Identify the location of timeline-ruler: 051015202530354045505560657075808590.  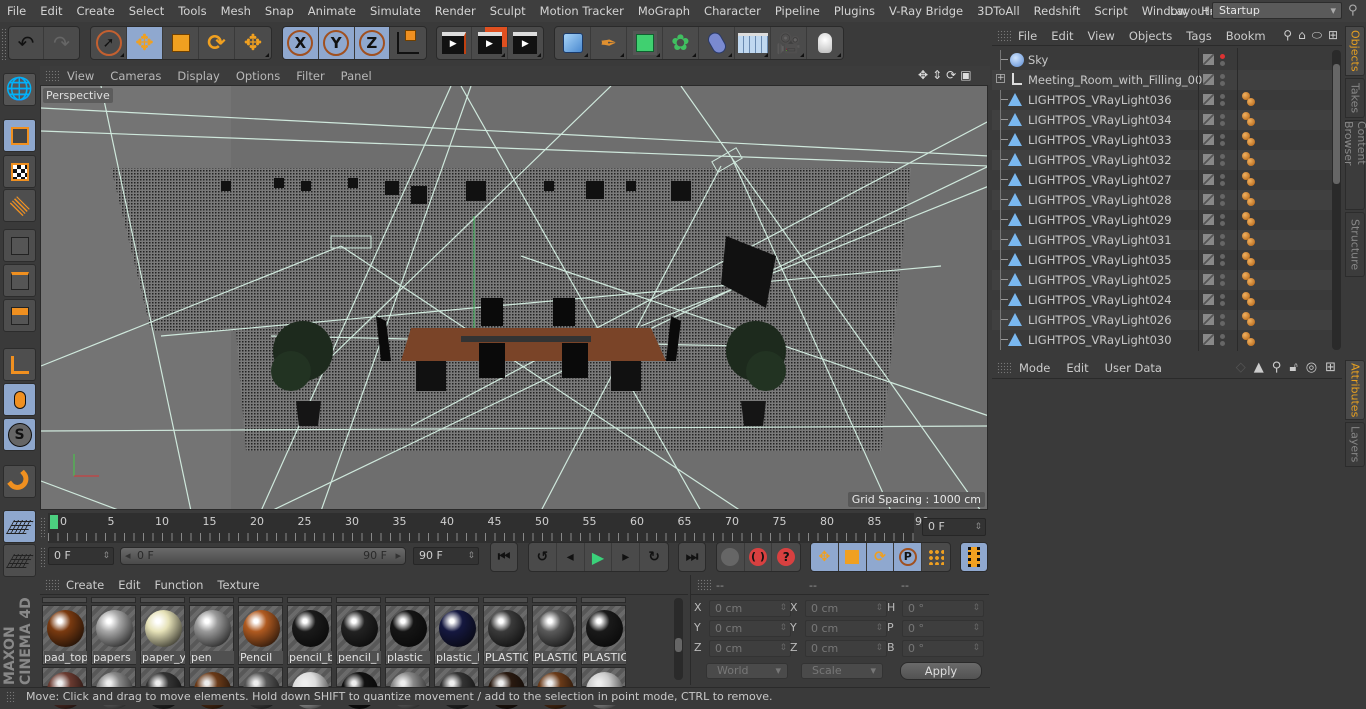
(488, 528).